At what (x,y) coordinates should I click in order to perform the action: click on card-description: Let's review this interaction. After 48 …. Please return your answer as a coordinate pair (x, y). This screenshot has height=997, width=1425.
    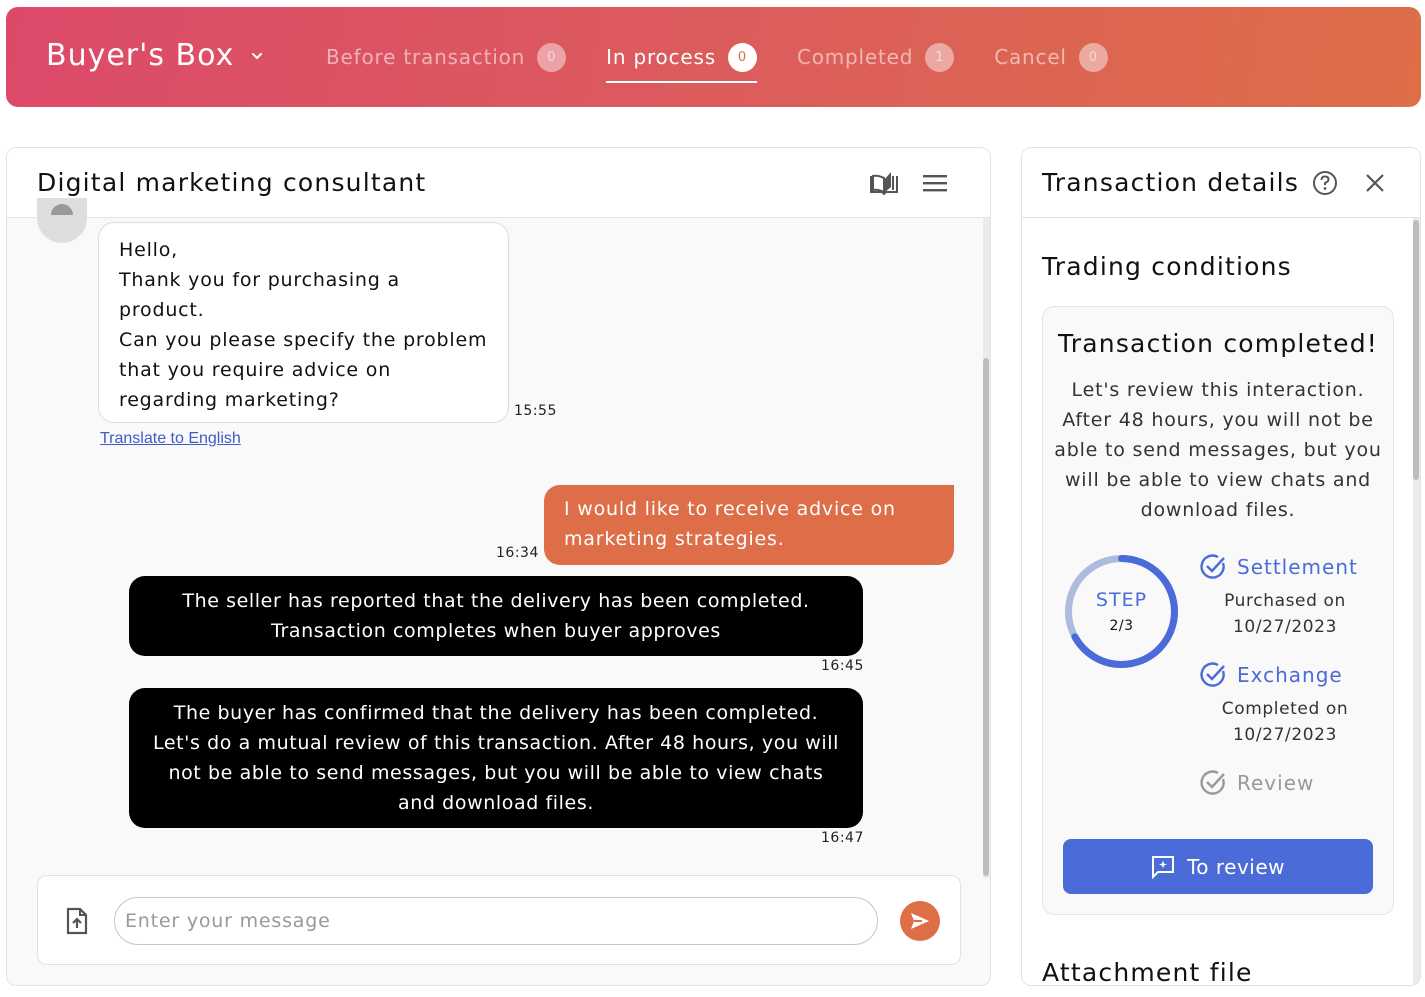
    Looking at the image, I should click on (1218, 450).